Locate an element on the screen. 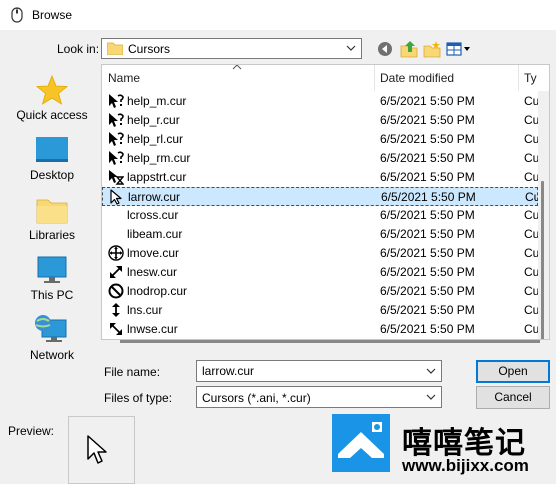  file-name-cell: help_r.cur is located at coordinates (153, 120).